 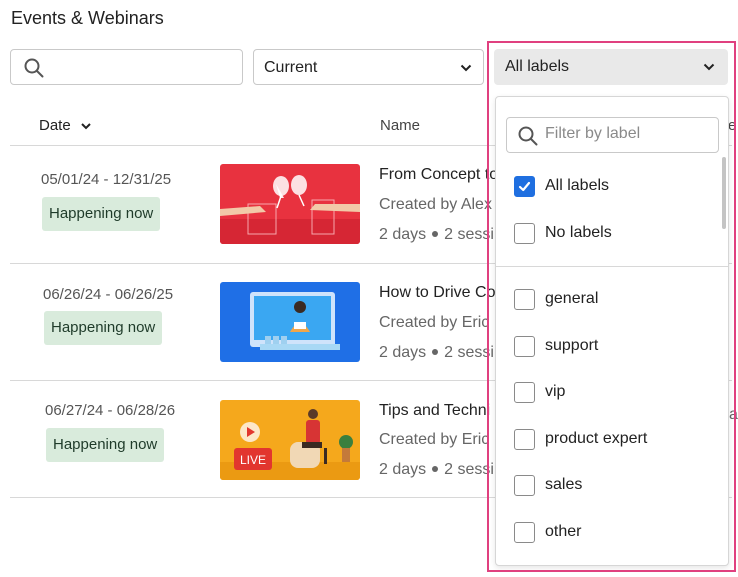 I want to click on live-stream-image: LIVE, so click(x=290, y=440).